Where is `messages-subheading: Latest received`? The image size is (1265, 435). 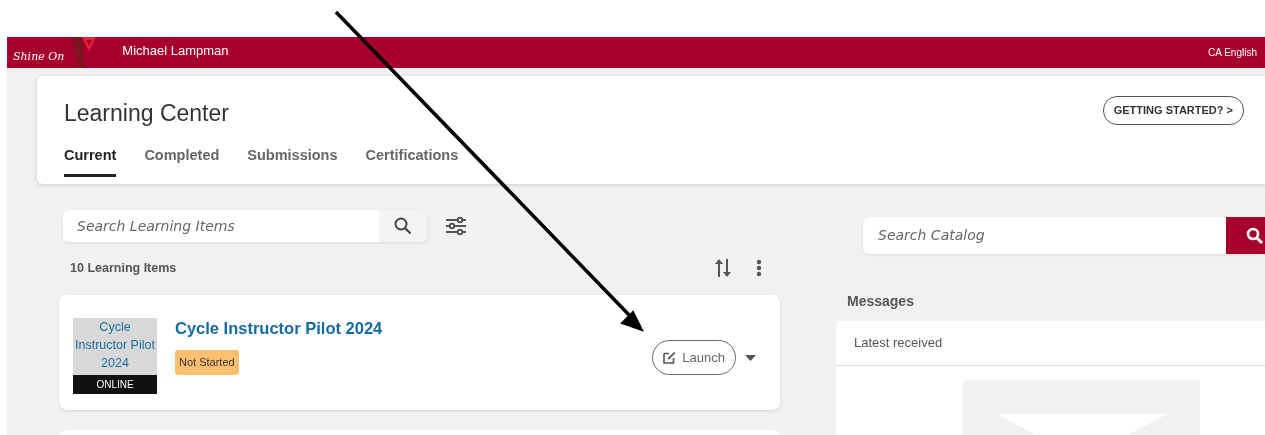 messages-subheading: Latest received is located at coordinates (1050, 343).